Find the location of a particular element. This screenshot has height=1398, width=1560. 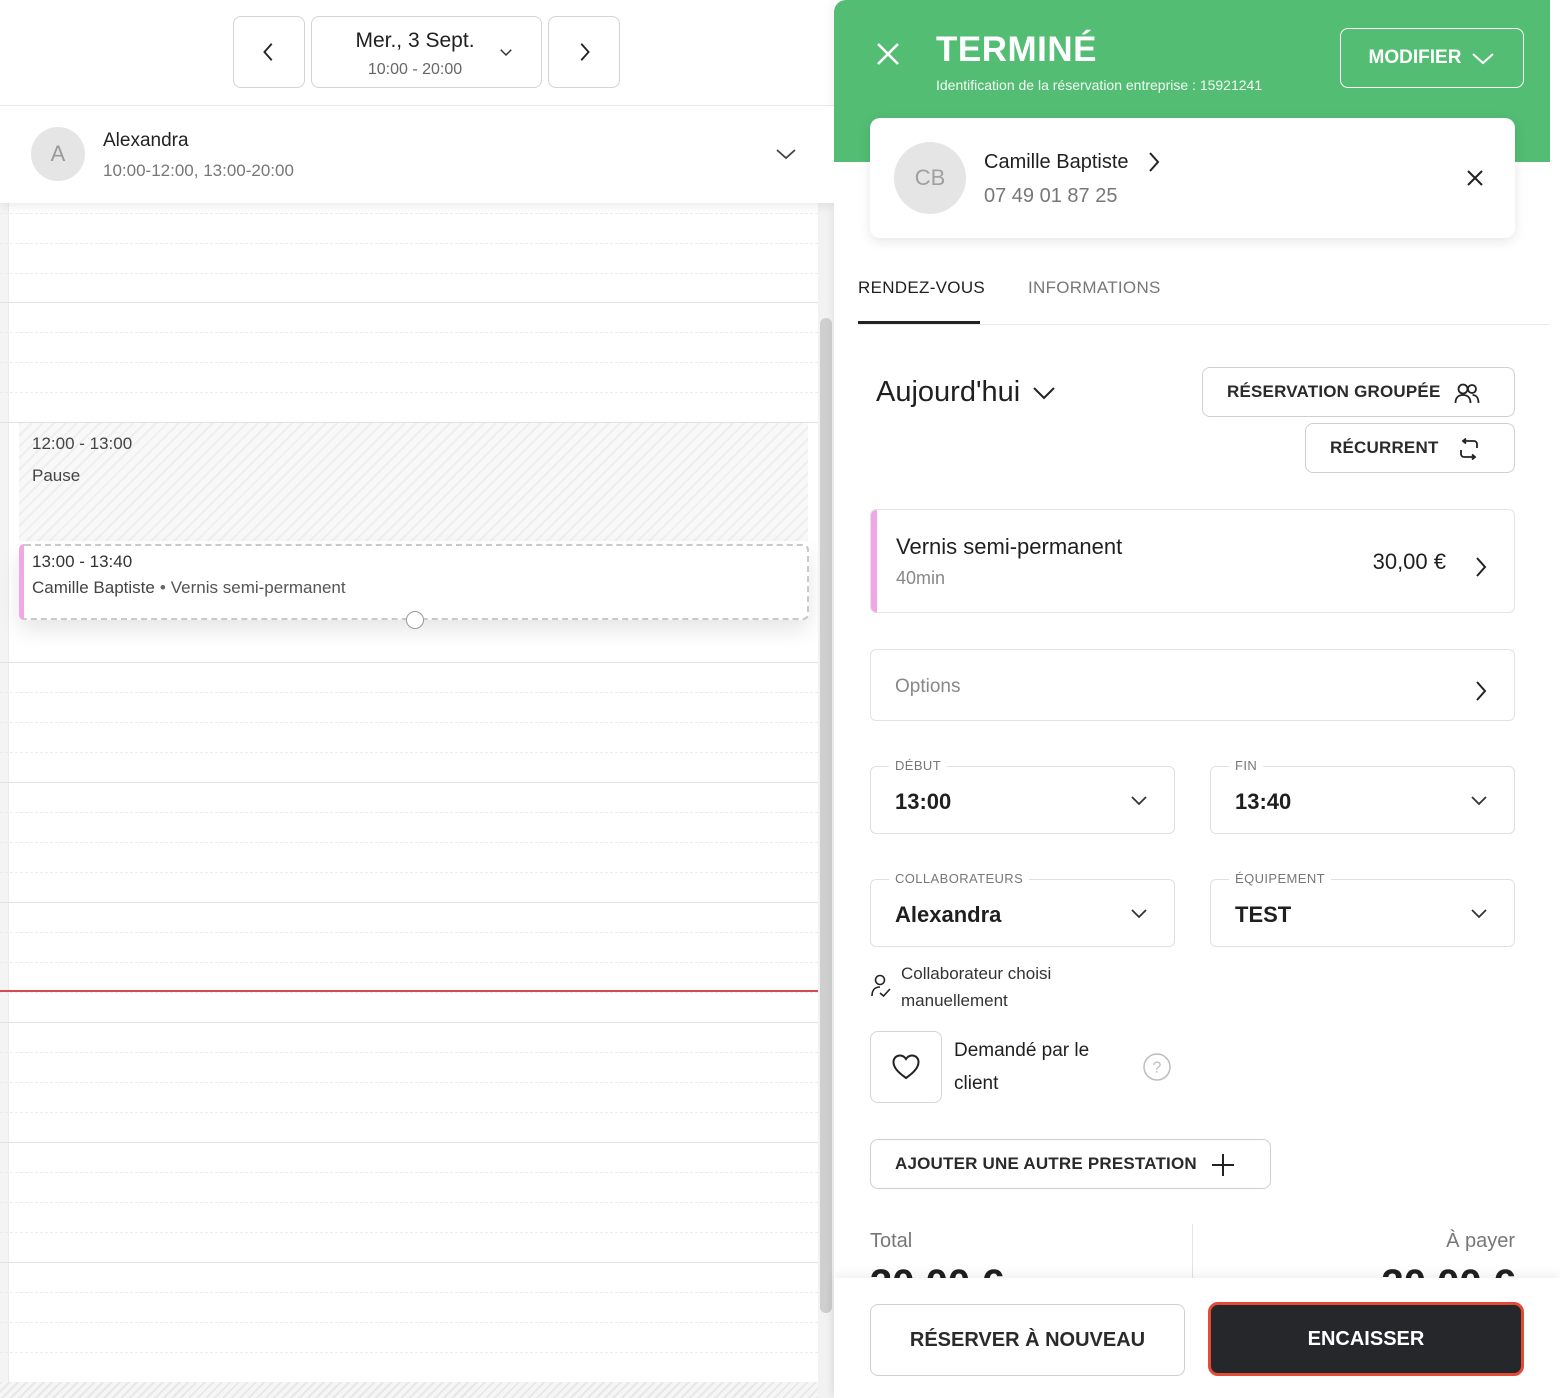

staff-select: COLLABORATEURS Alexandra is located at coordinates (1022, 909).